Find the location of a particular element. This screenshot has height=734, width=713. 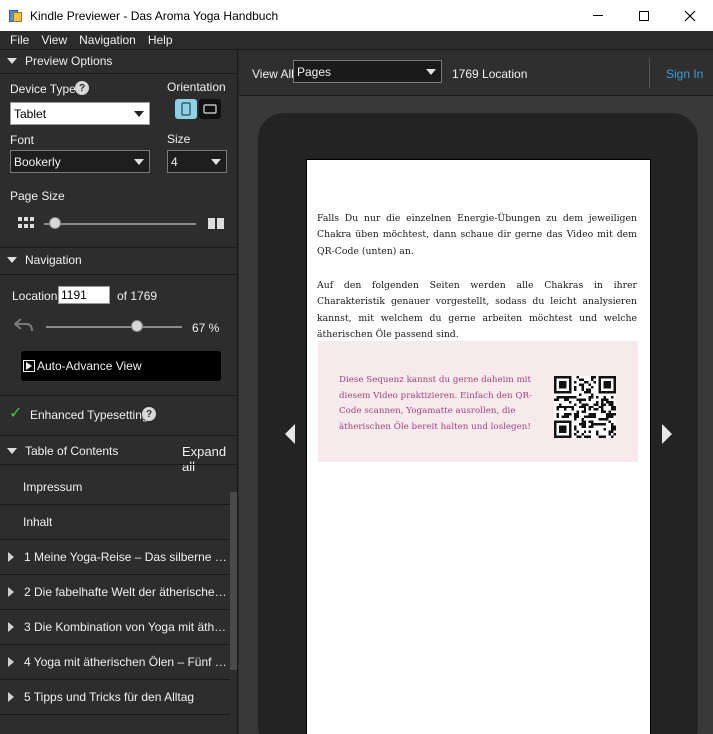

navigation-header: Navigation is located at coordinates (118, 260).